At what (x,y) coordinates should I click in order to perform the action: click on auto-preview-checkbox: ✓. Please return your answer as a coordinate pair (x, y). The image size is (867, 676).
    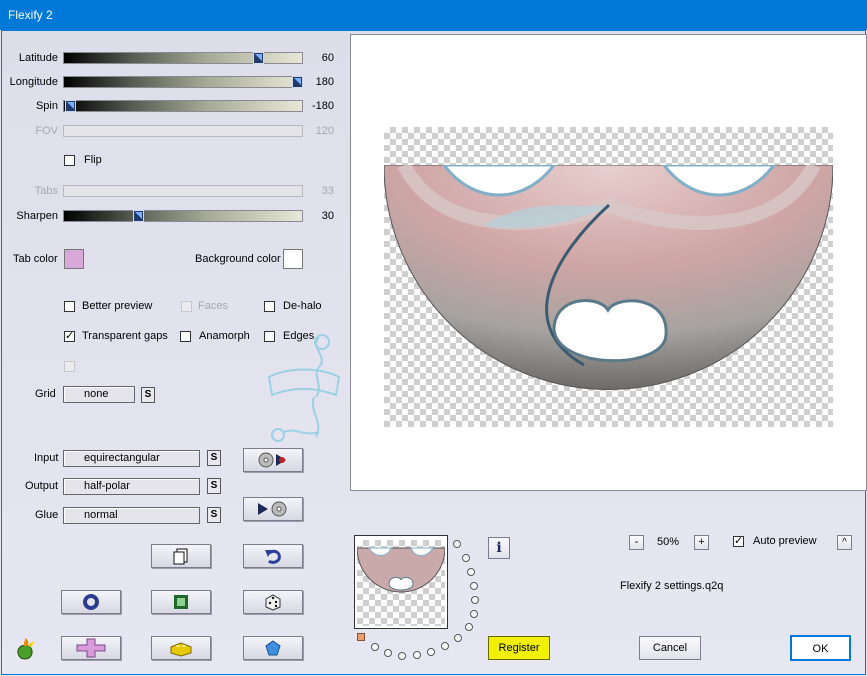
    Looking at the image, I should click on (738, 541).